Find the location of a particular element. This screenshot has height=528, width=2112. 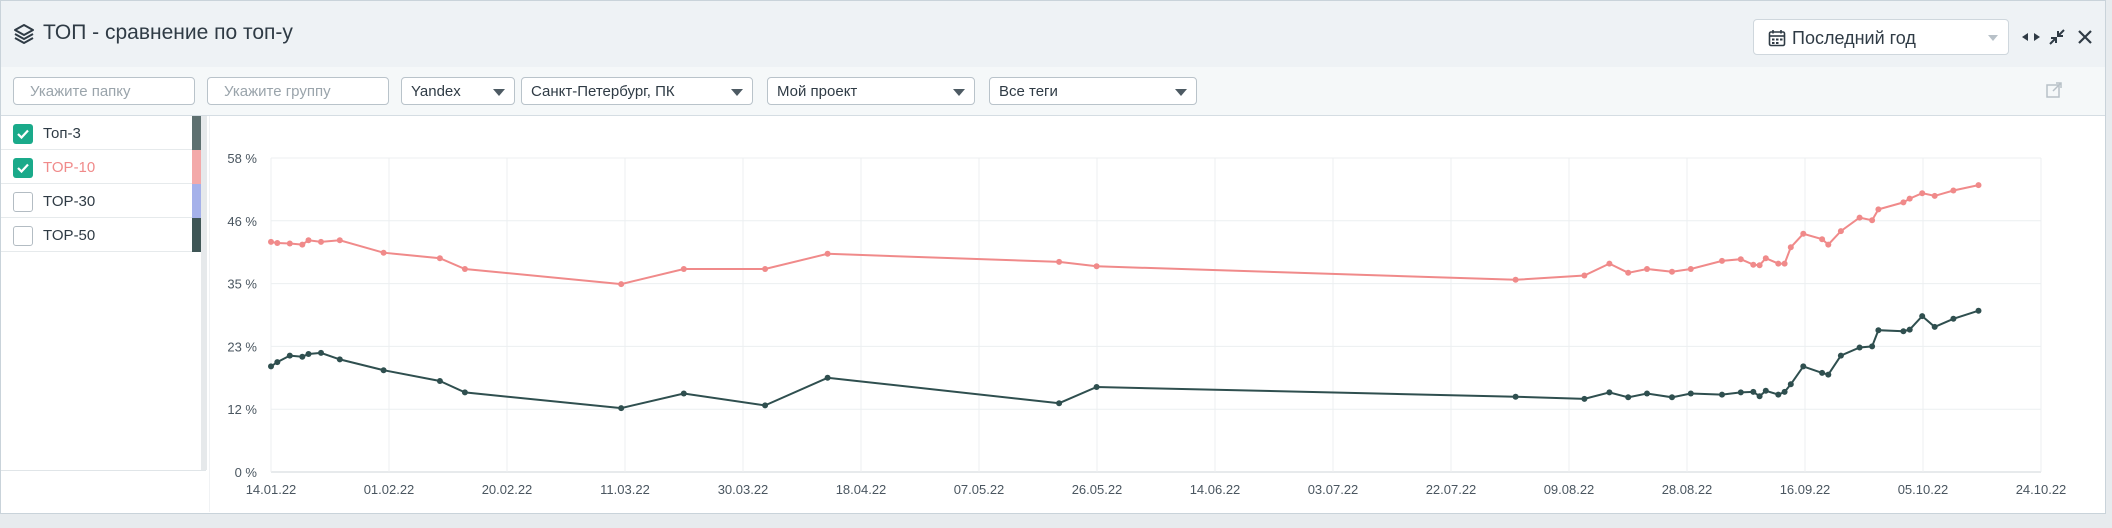

panel-header: ТОП - сравнение по топ-у Последний год is located at coordinates (1053, 34).